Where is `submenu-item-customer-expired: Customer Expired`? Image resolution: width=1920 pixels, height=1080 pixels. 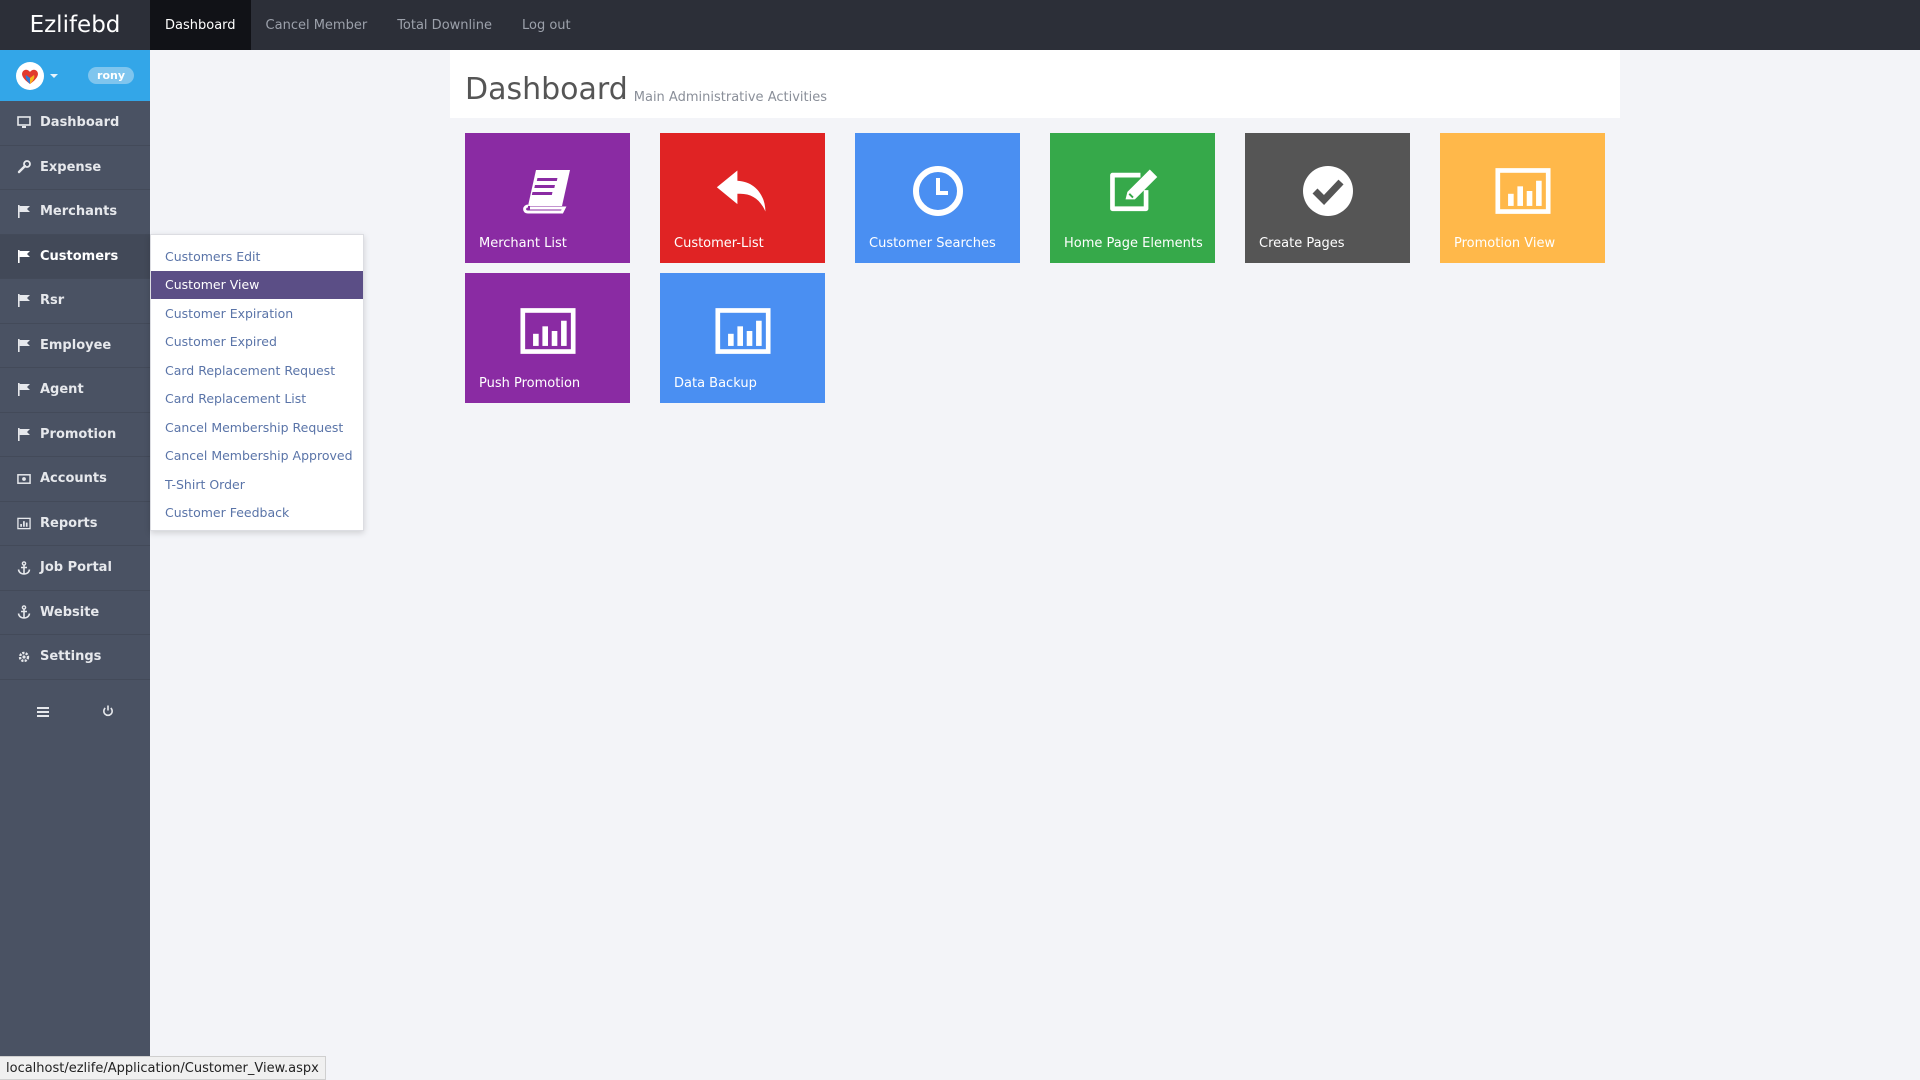
submenu-item-customer-expired: Customer Expired is located at coordinates (257, 342).